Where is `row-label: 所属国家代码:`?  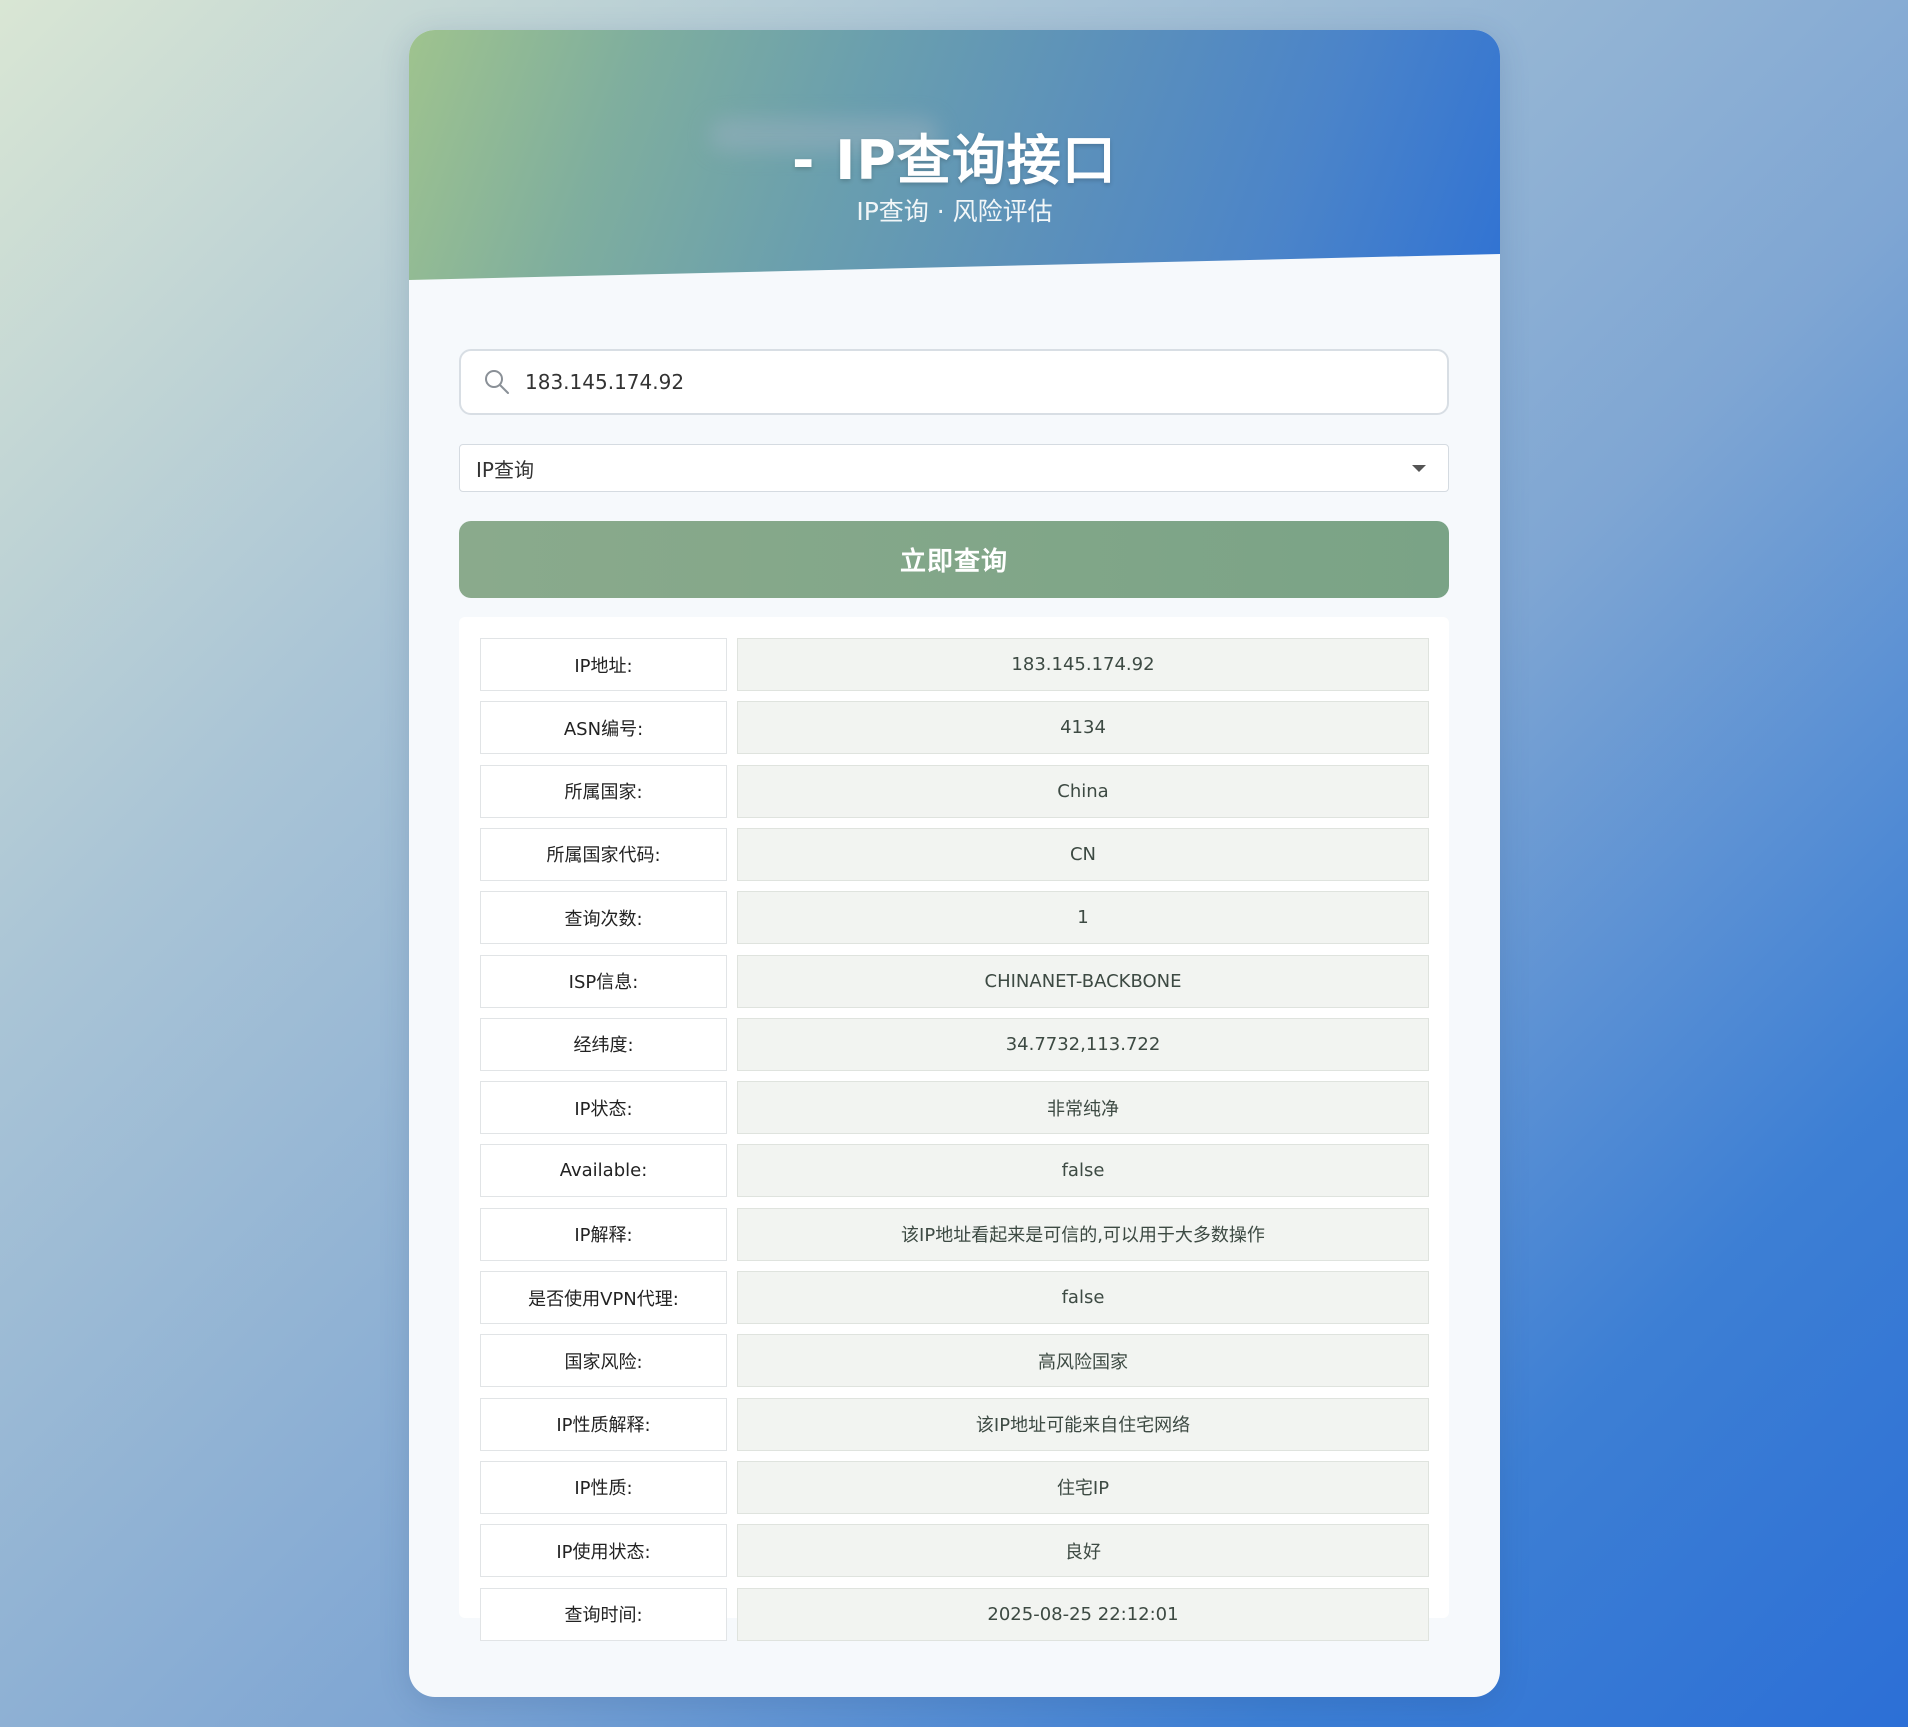 row-label: 所属国家代码: is located at coordinates (603, 854).